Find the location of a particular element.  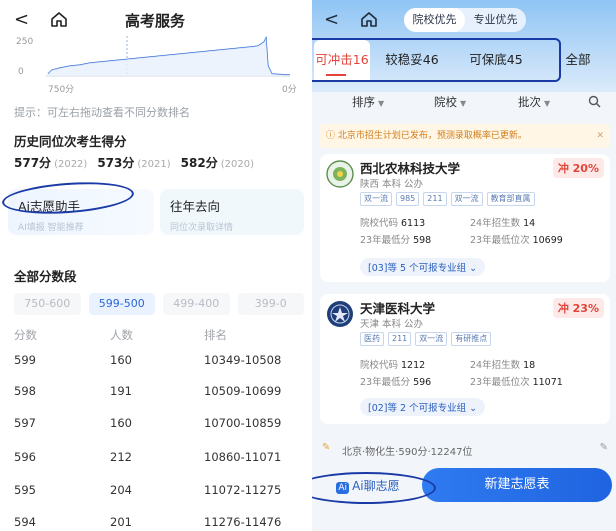

drag-hint: 提示：可左右拖动查看不同分数排名 is located at coordinates (102, 112).